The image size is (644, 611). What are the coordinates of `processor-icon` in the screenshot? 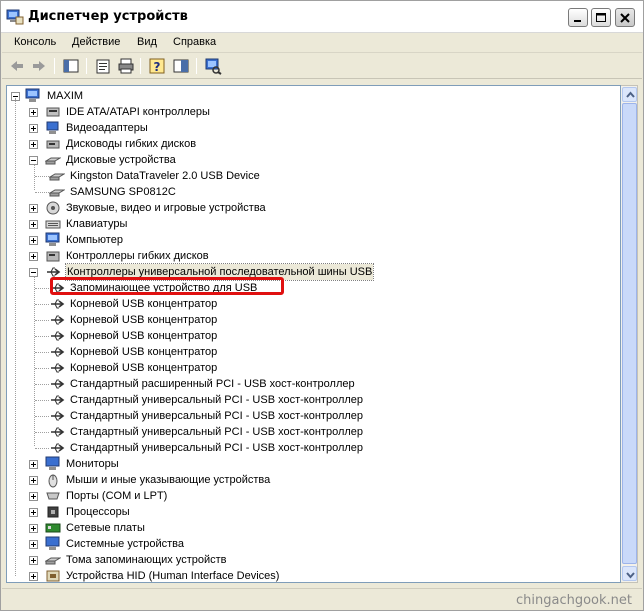 It's located at (53, 512).